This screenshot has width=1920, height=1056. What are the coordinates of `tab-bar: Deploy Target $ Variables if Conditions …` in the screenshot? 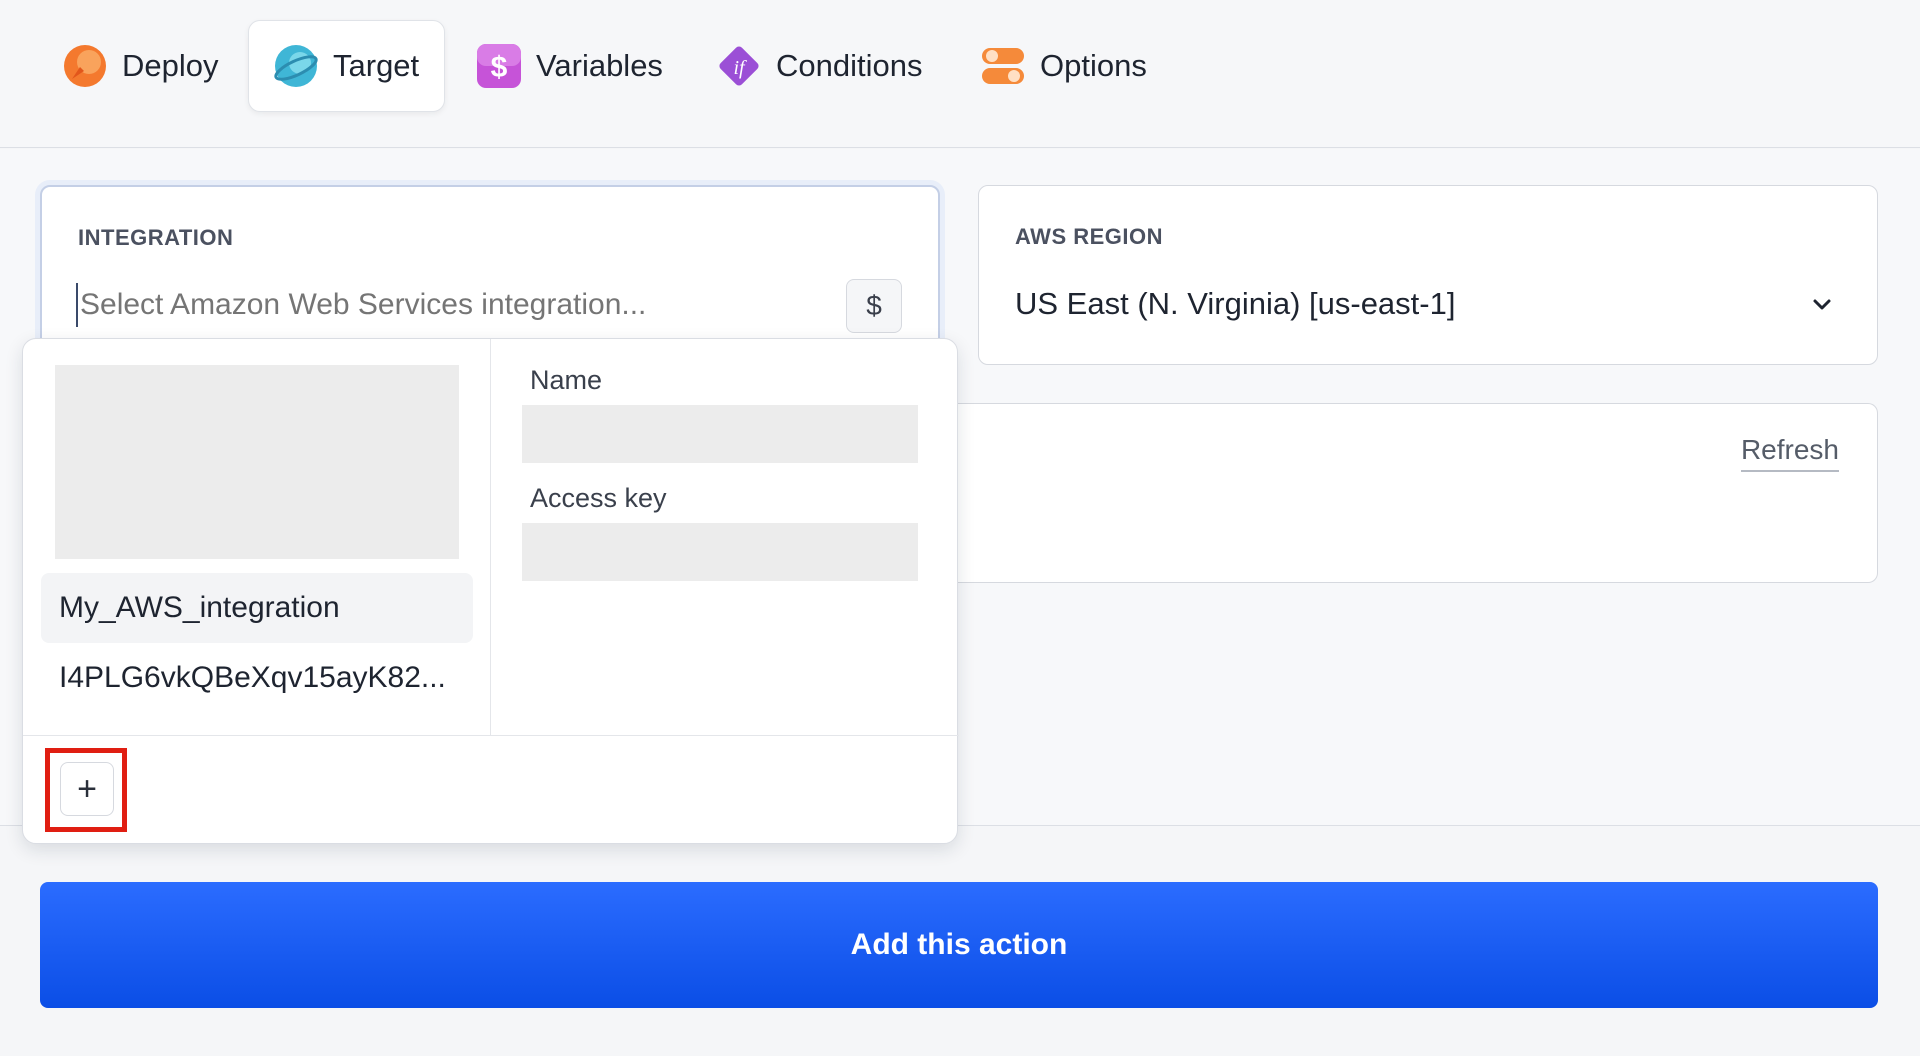 It's located at (960, 74).